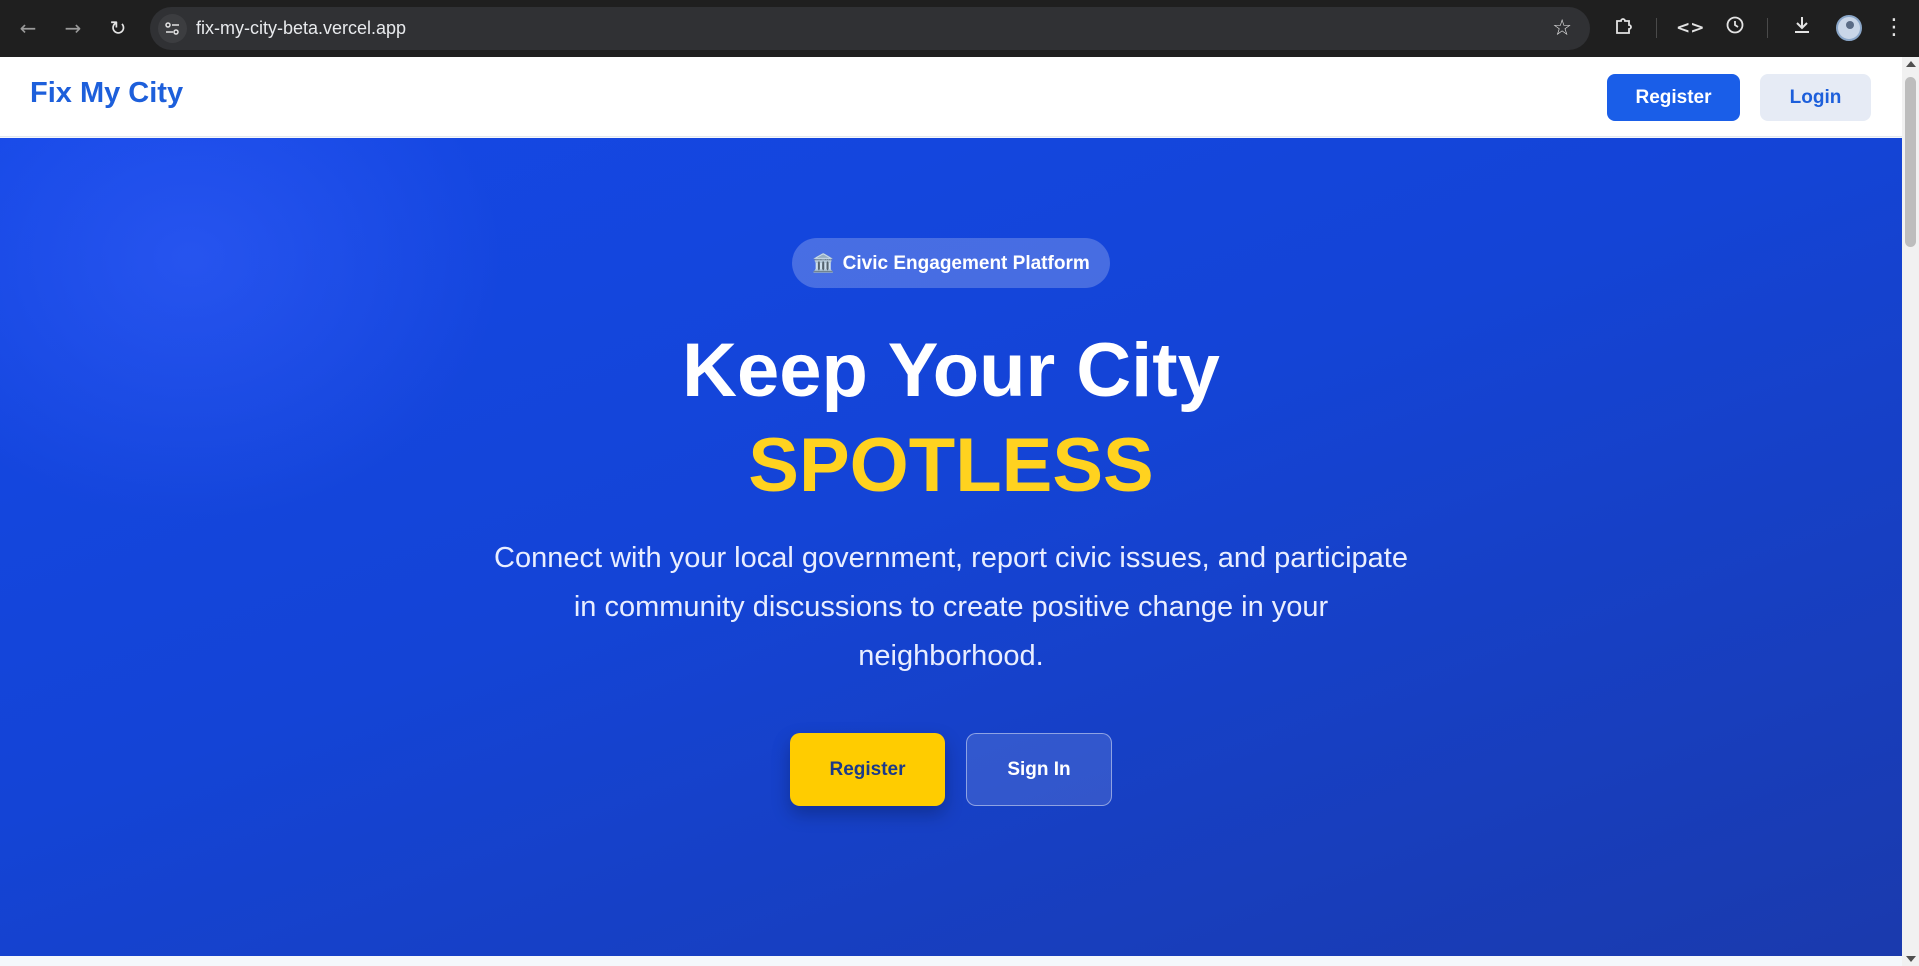 This screenshot has width=1919, height=966. I want to click on back-arrow-icon: ←, so click(28, 28).